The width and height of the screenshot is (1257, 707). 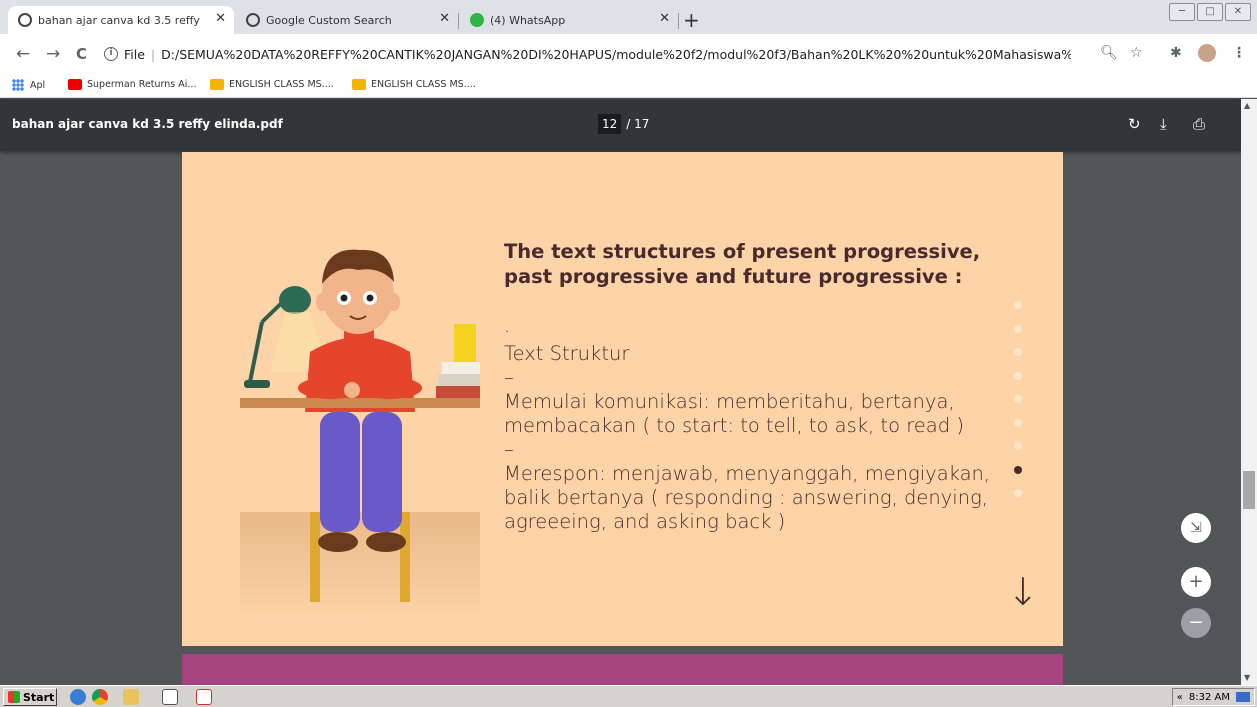 I want to click on minimize-button: ─, so click(x=1182, y=12).